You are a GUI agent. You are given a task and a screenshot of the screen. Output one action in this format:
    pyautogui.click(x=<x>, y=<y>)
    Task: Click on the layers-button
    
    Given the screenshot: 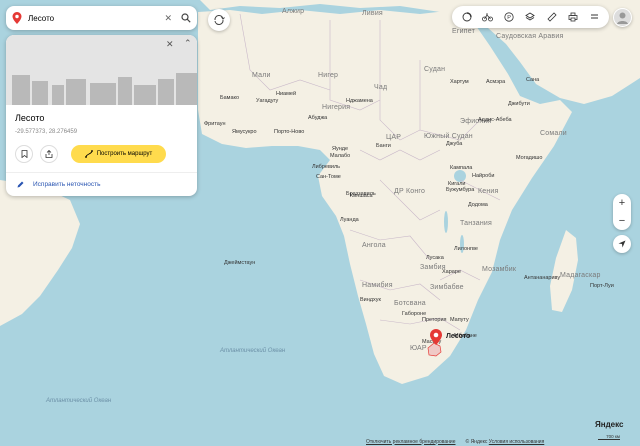 What is the action you would take?
    pyautogui.click(x=530, y=17)
    